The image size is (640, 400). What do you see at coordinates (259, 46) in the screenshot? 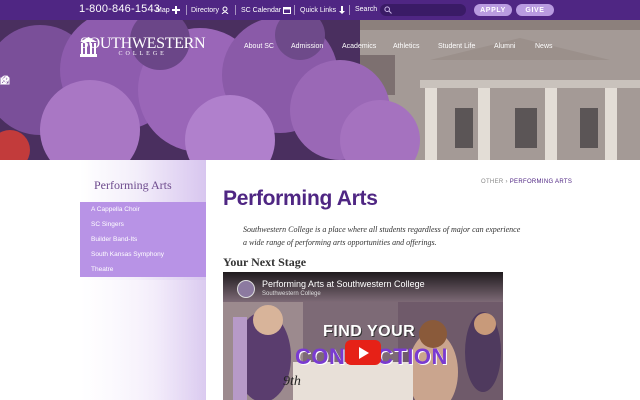
I see `nav-about: About SC` at bounding box center [259, 46].